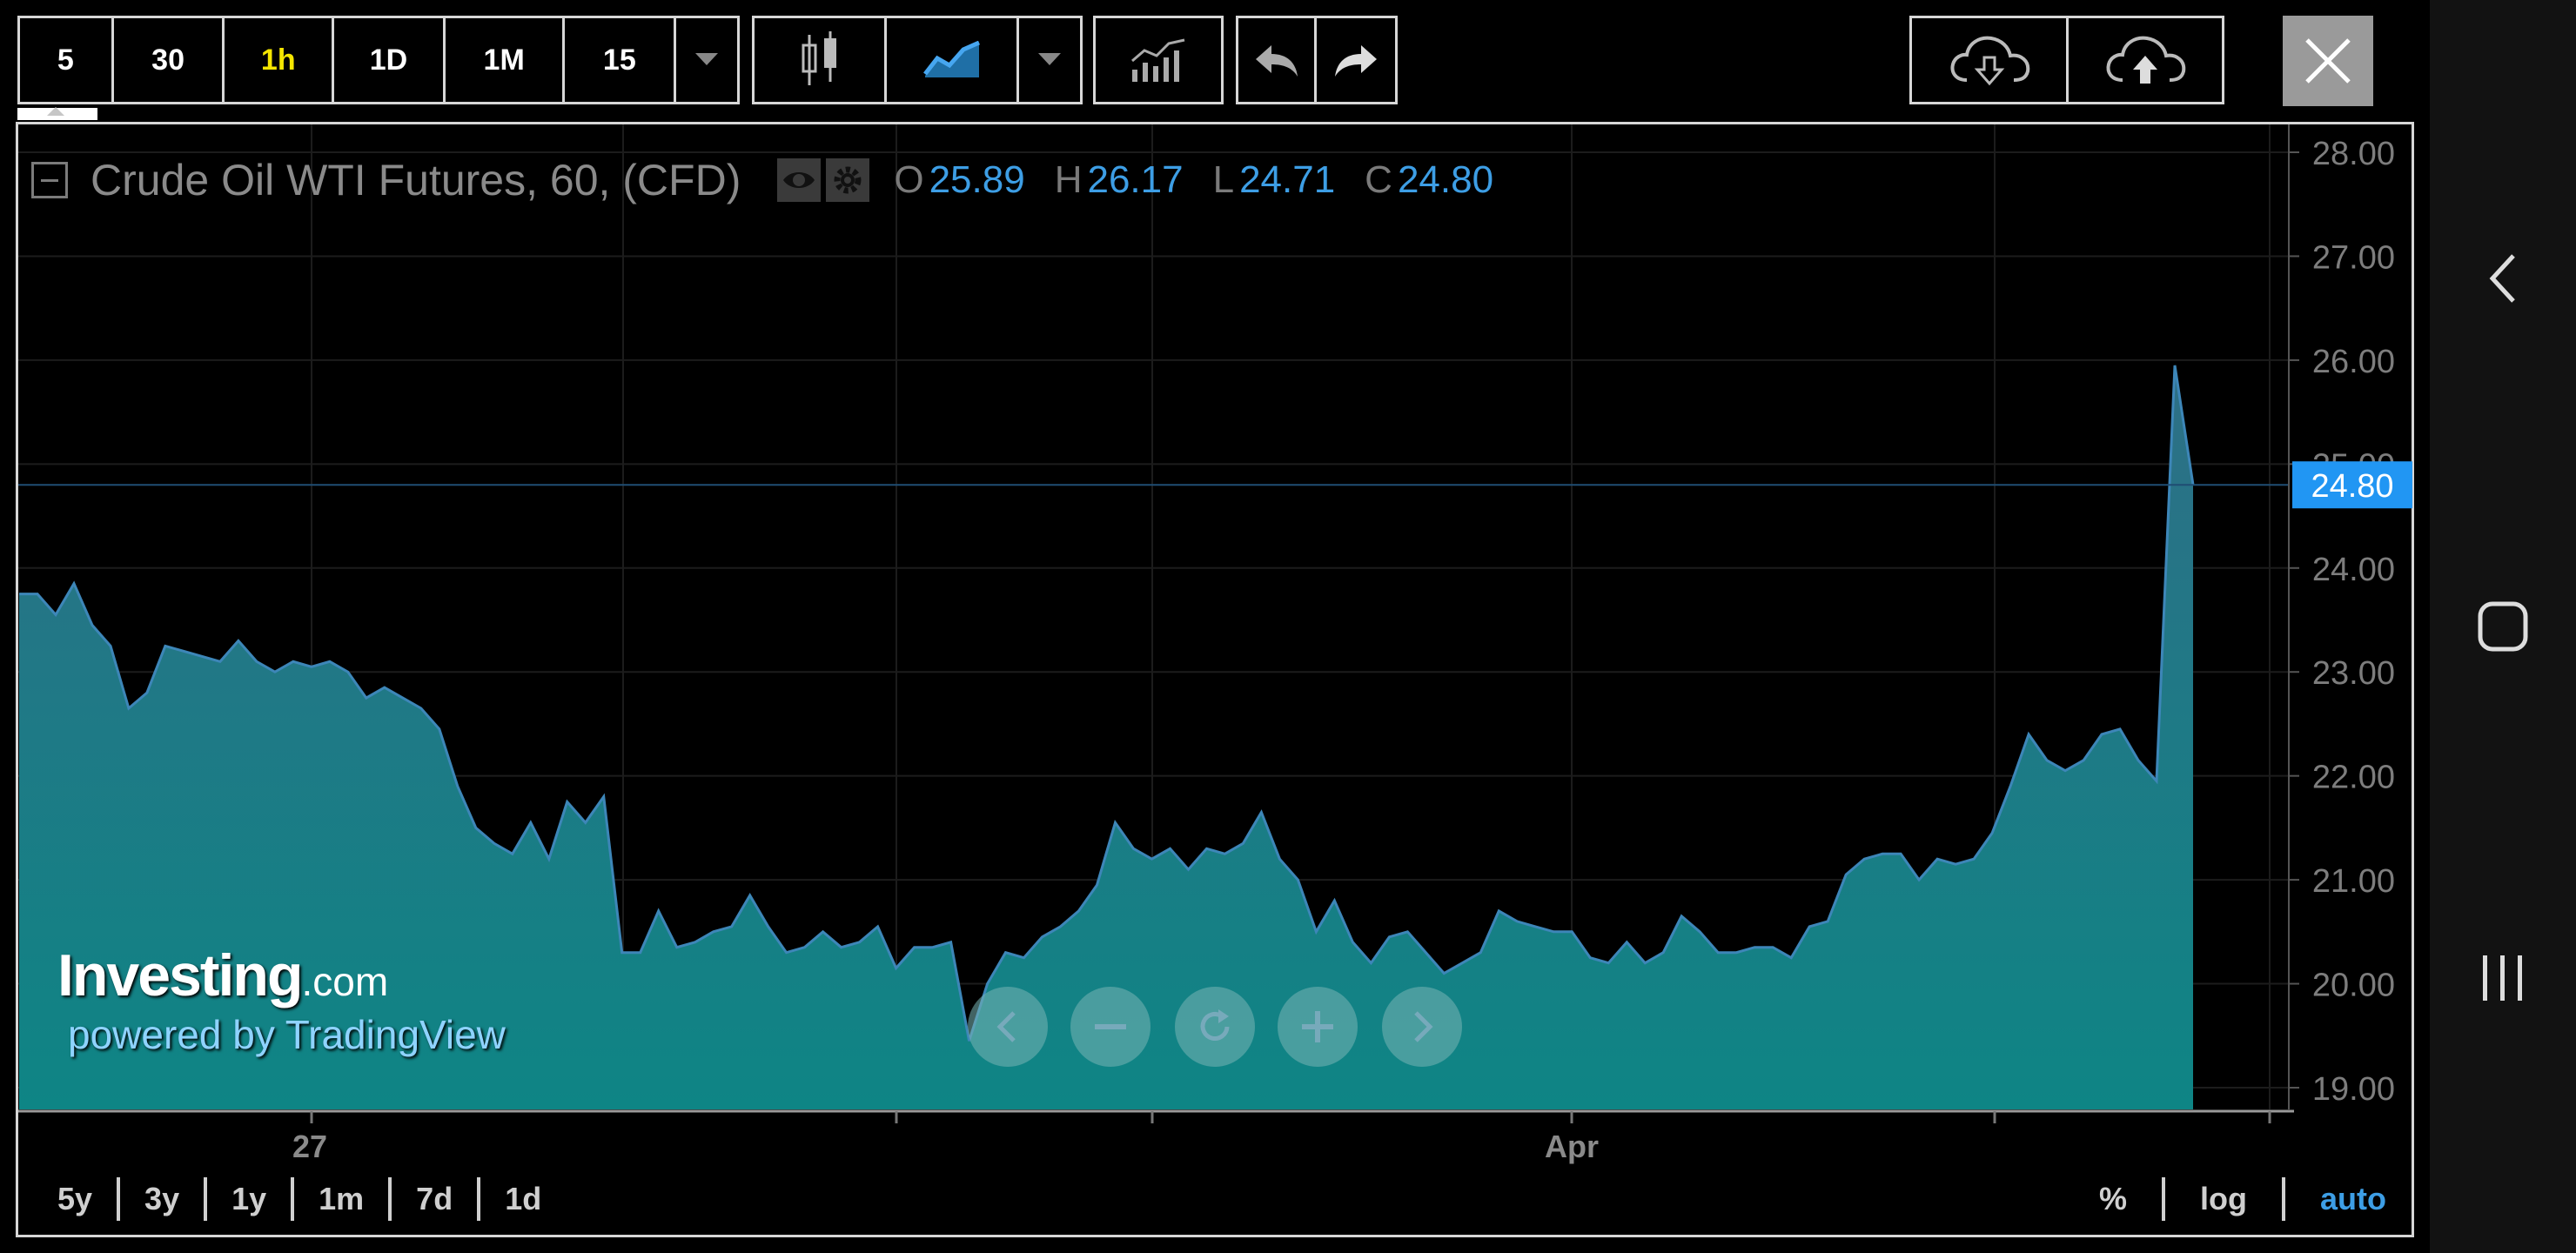  What do you see at coordinates (180, 975) in the screenshot?
I see `brand-name: Investing` at bounding box center [180, 975].